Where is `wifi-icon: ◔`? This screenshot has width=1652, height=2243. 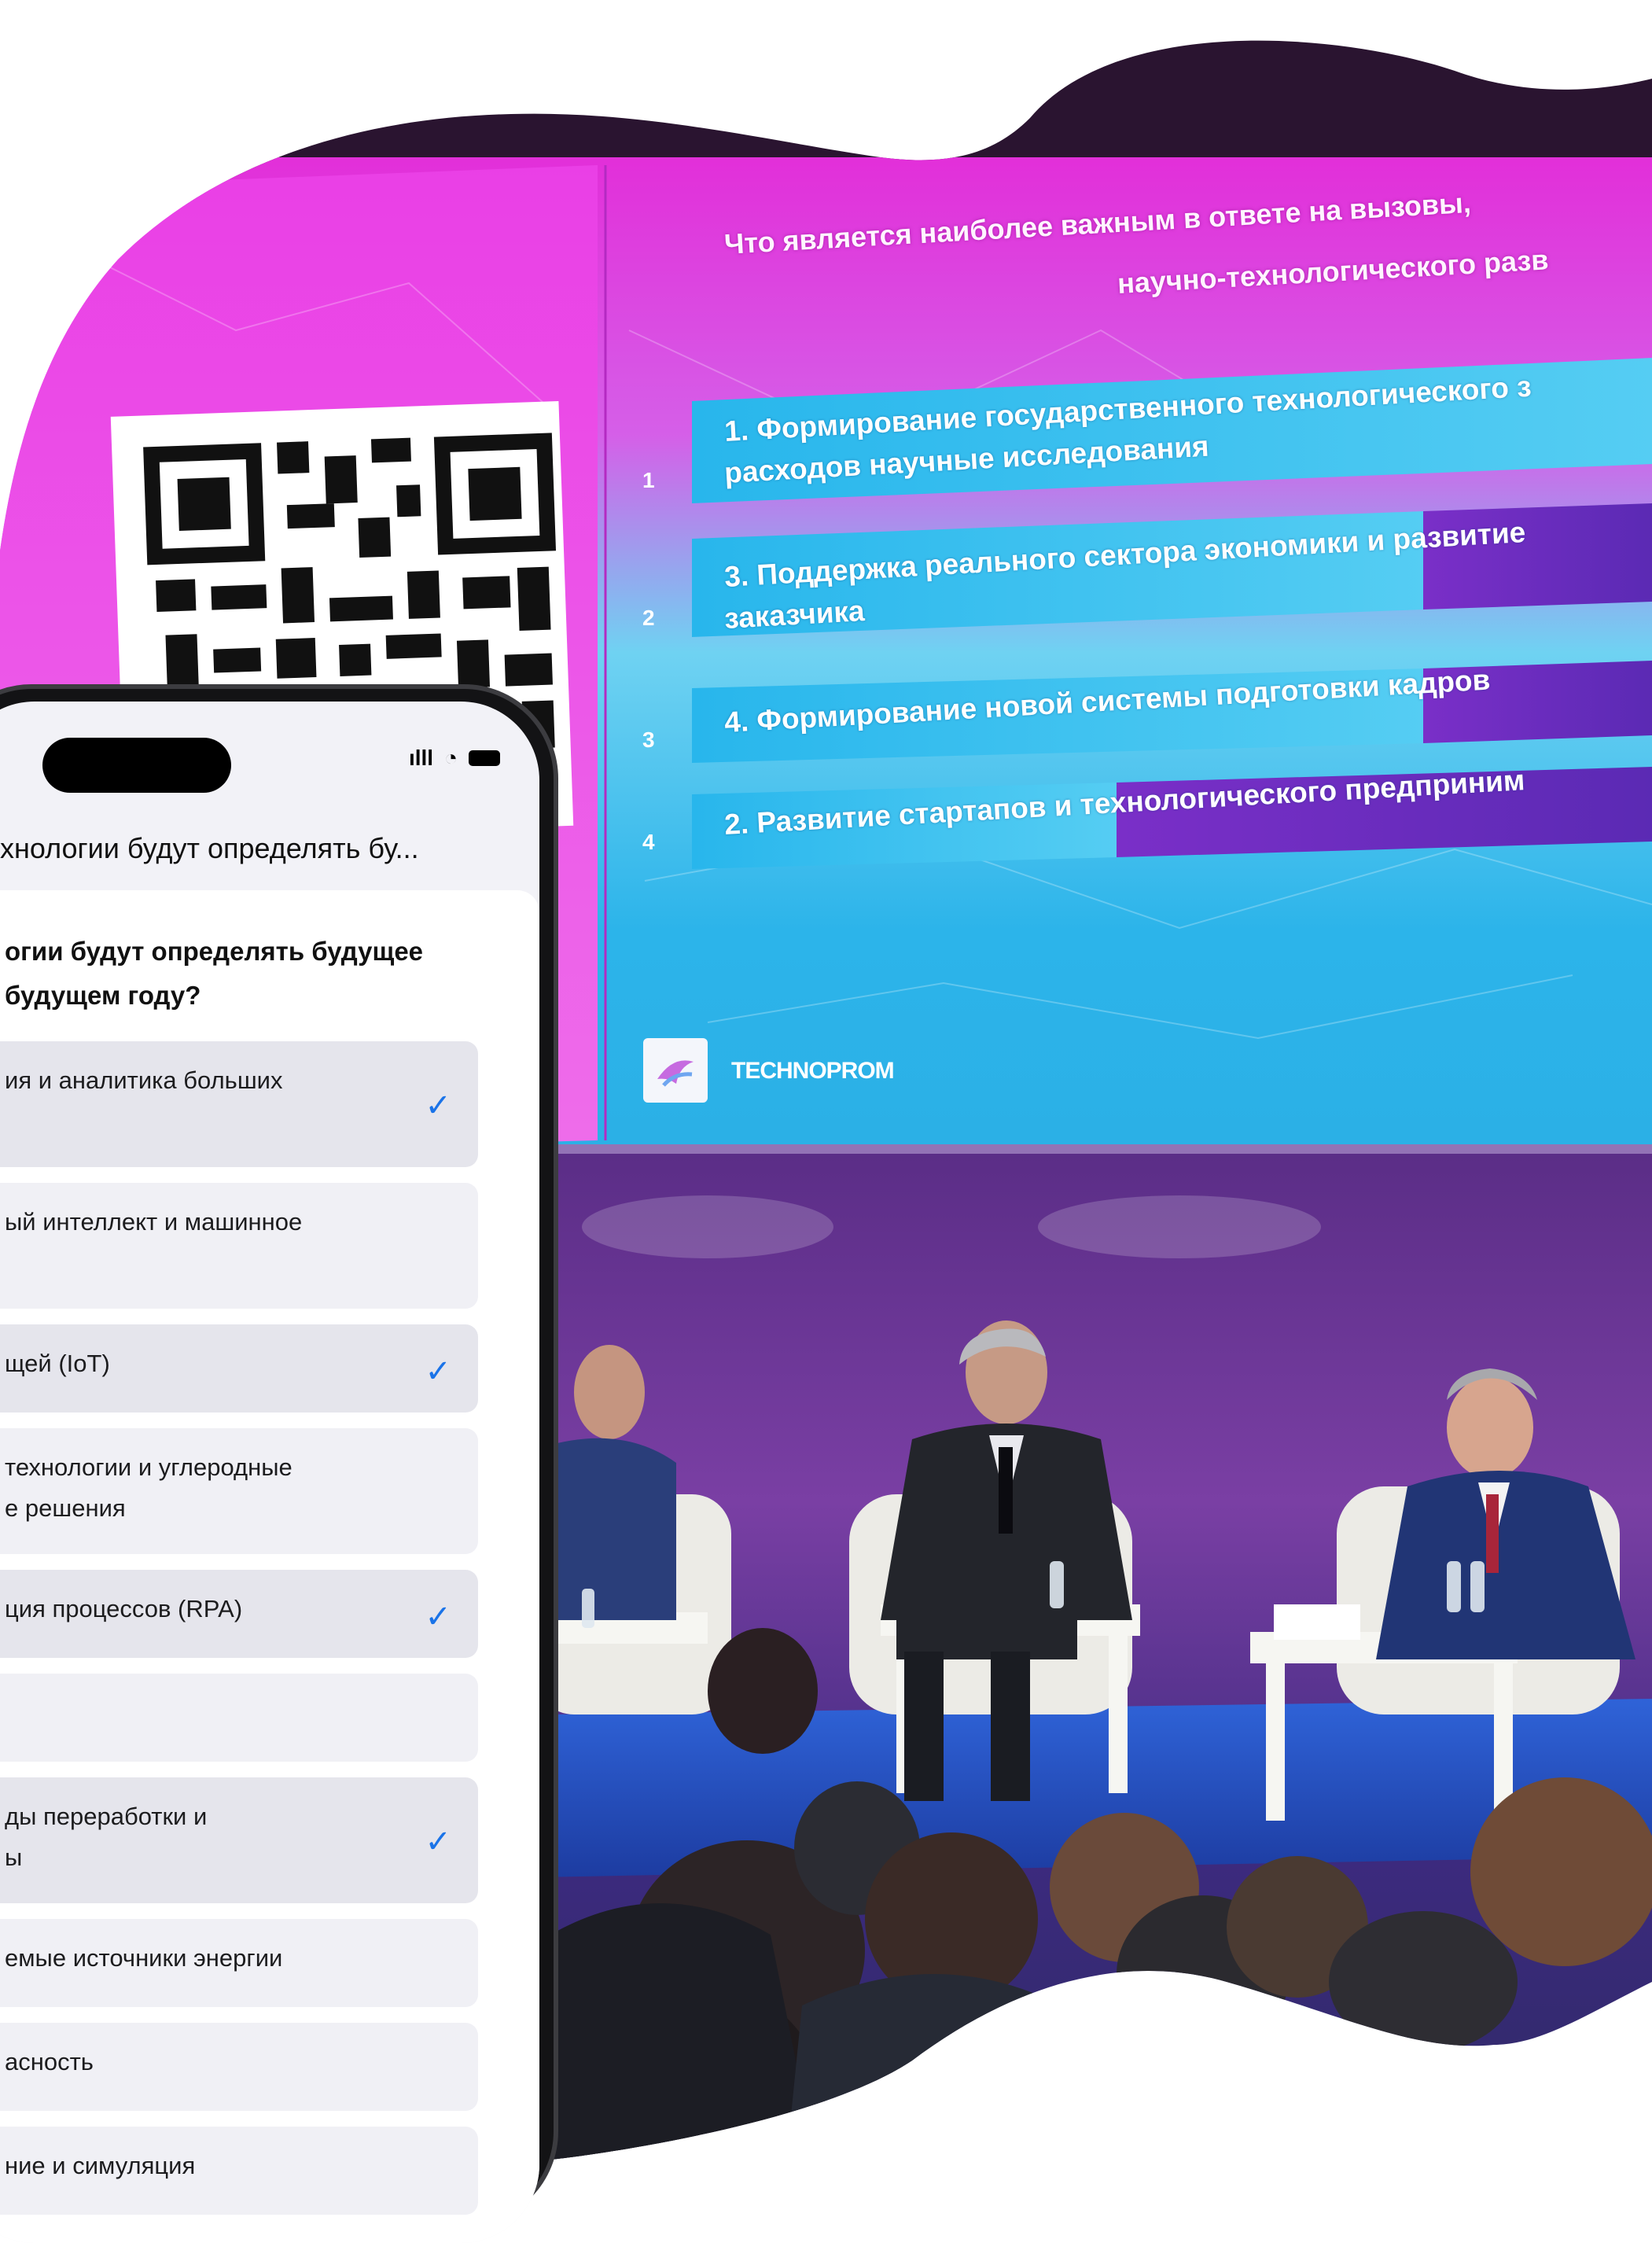 wifi-icon: ◔ is located at coordinates (451, 758).